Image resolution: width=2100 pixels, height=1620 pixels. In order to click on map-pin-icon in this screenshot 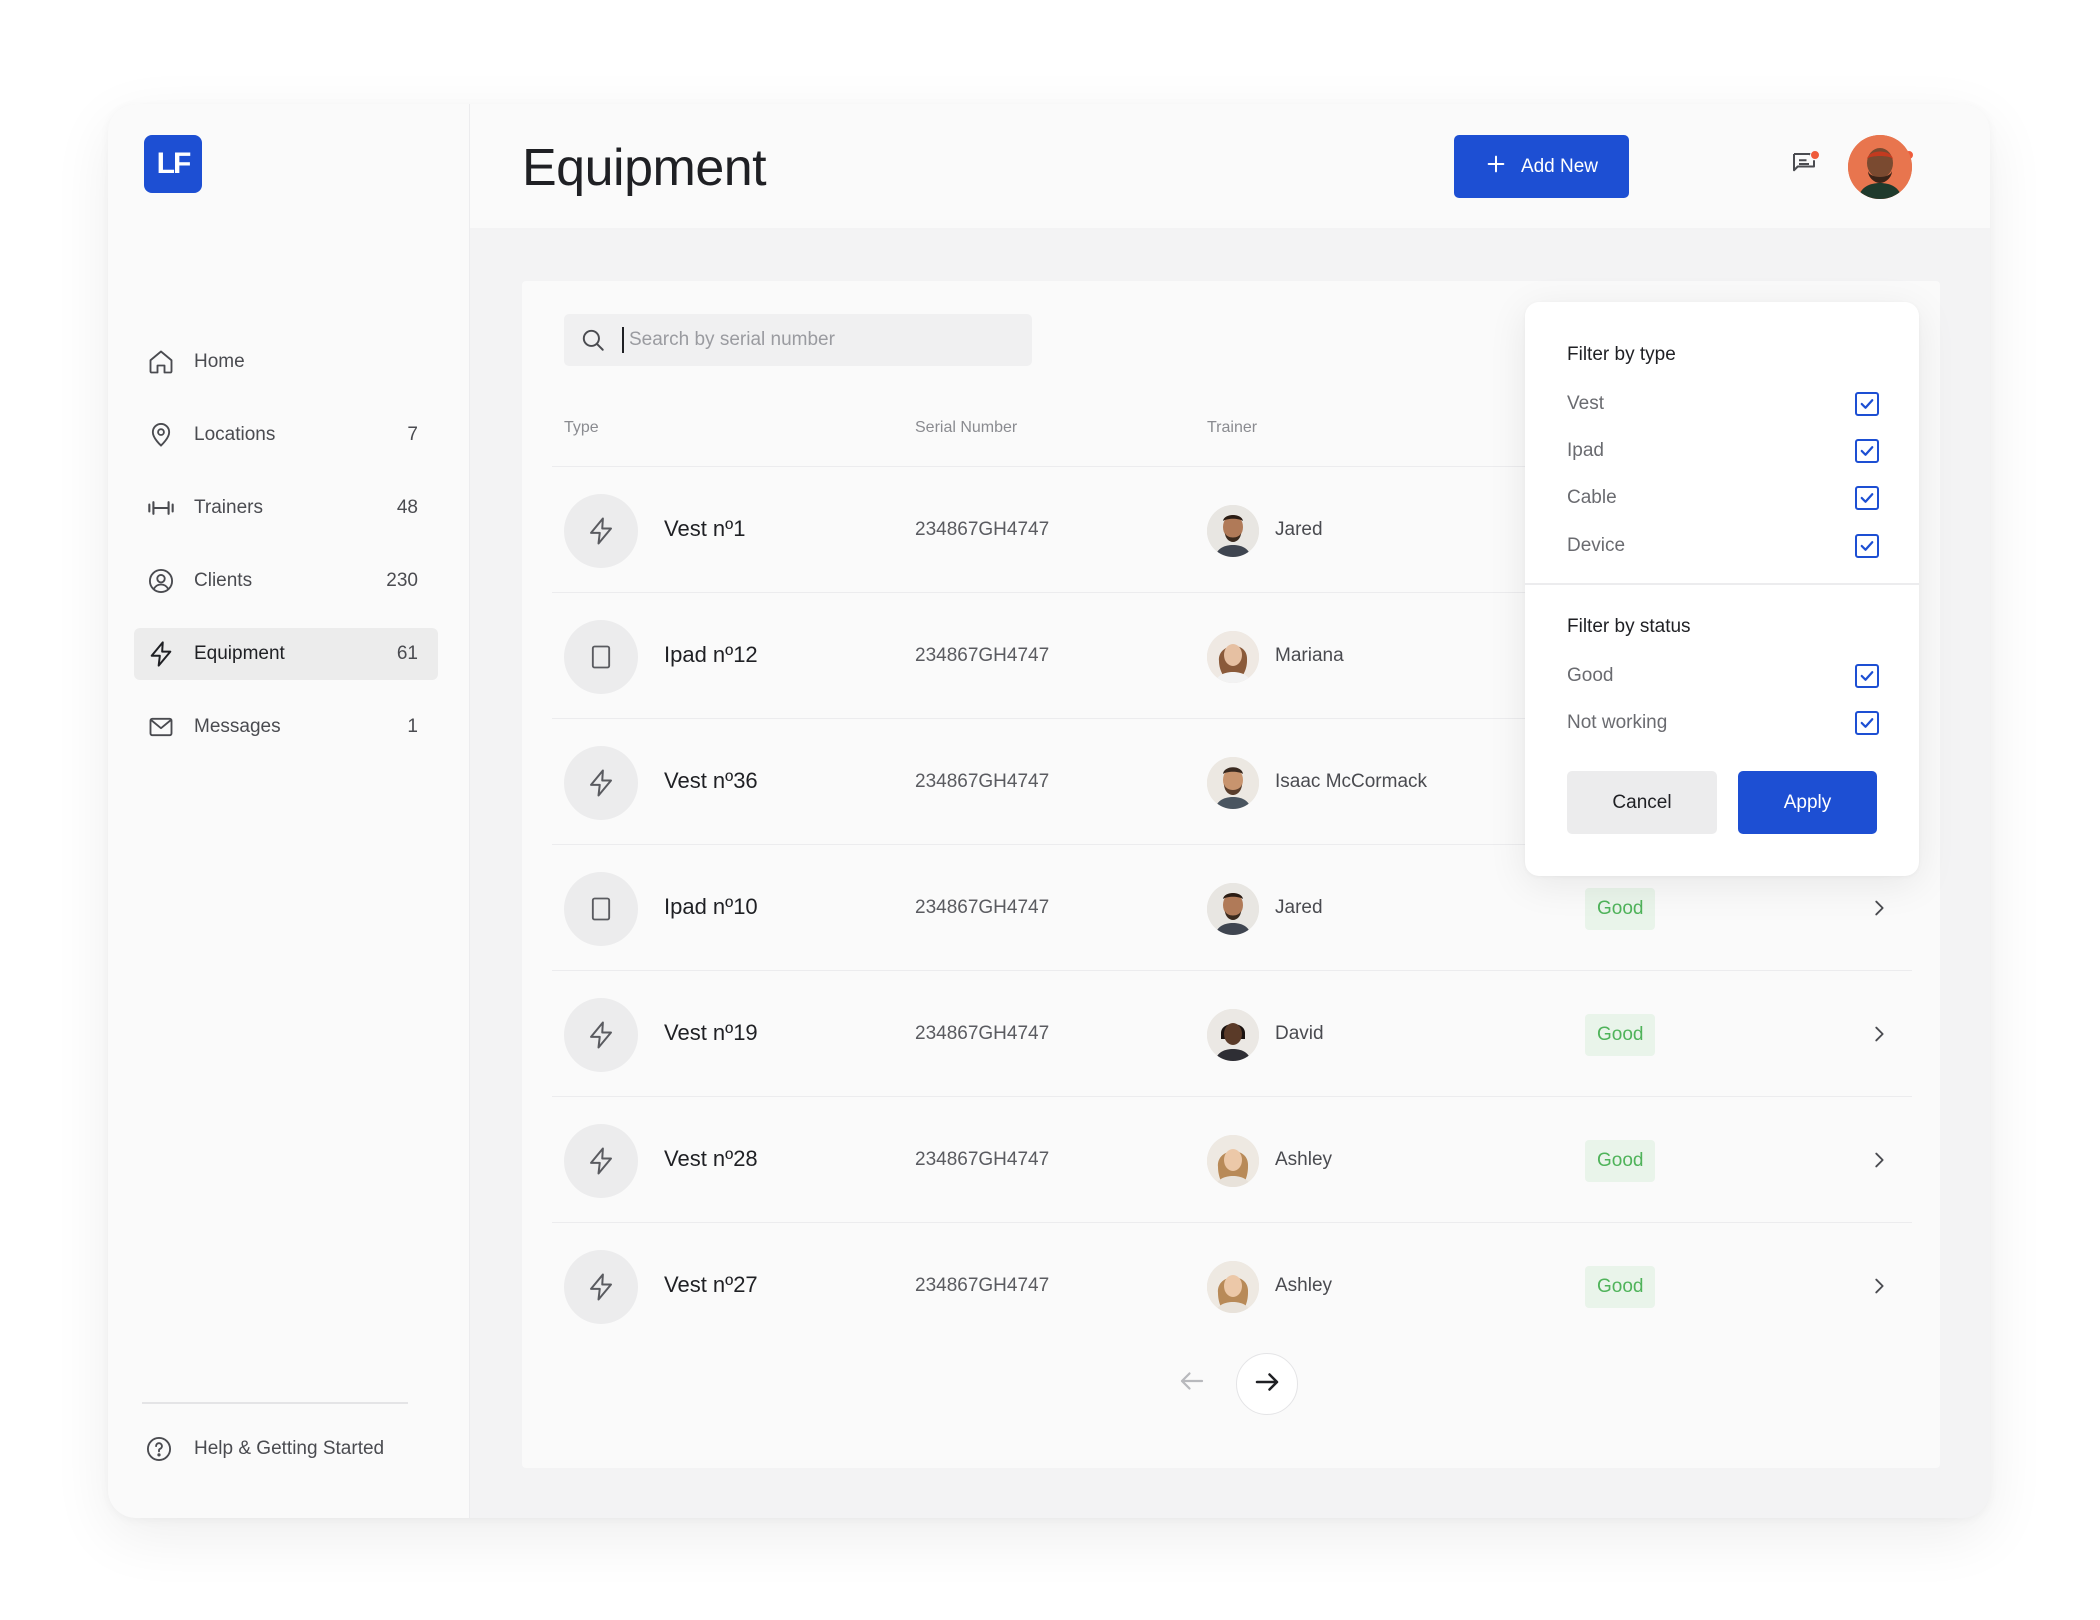, I will do `click(161, 435)`.